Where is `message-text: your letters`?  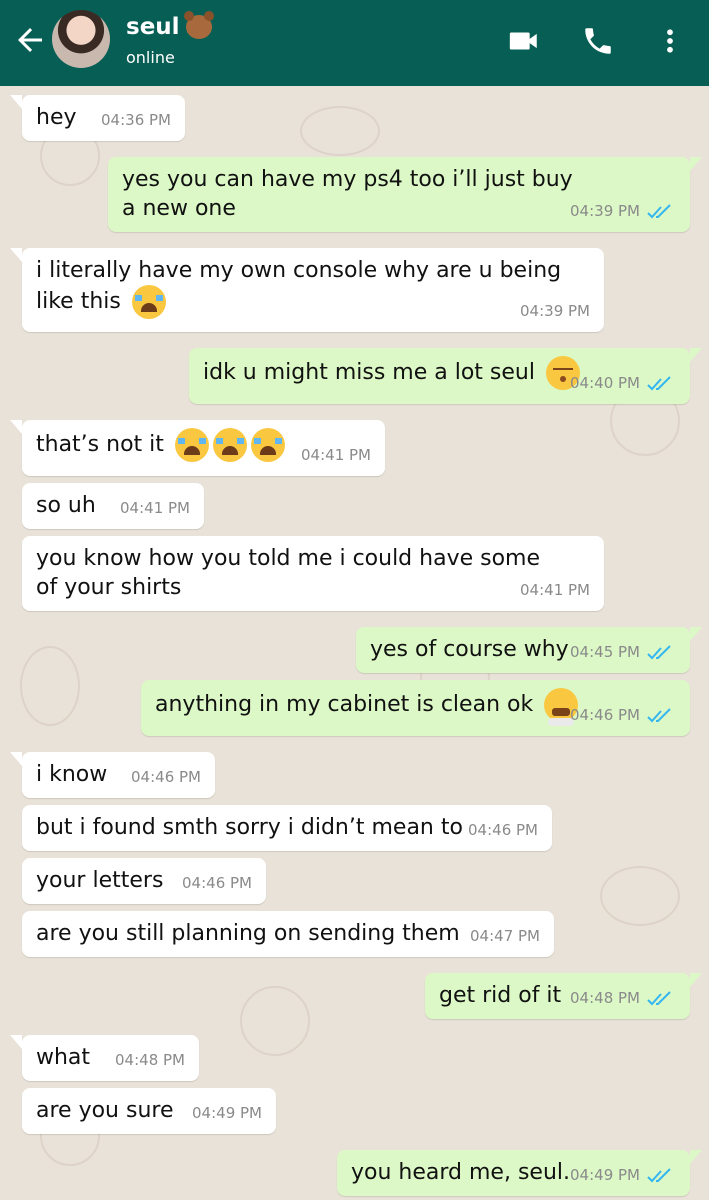
message-text: your letters is located at coordinates (100, 880).